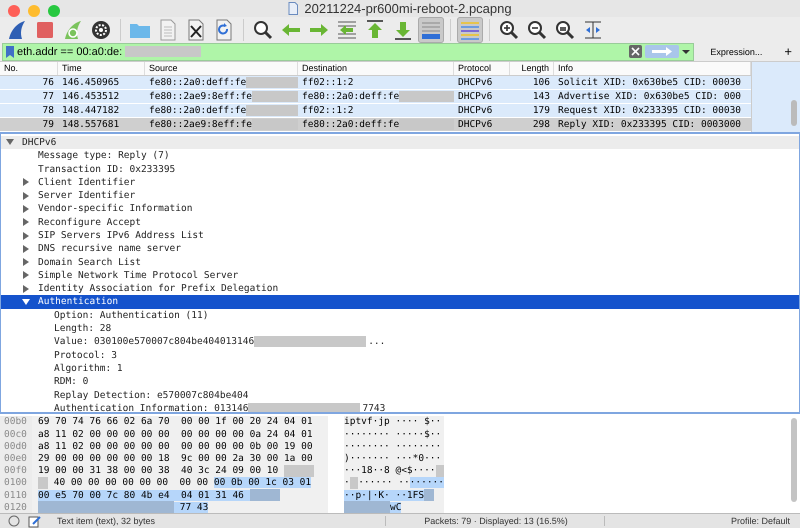 The image size is (800, 528). I want to click on packet-row: 78 148.447182 fe80::2a0:deff:fe ff02::1:2 DHCPv6 179 Request XID: 0x233395 CID: 00030, so click(375, 111).